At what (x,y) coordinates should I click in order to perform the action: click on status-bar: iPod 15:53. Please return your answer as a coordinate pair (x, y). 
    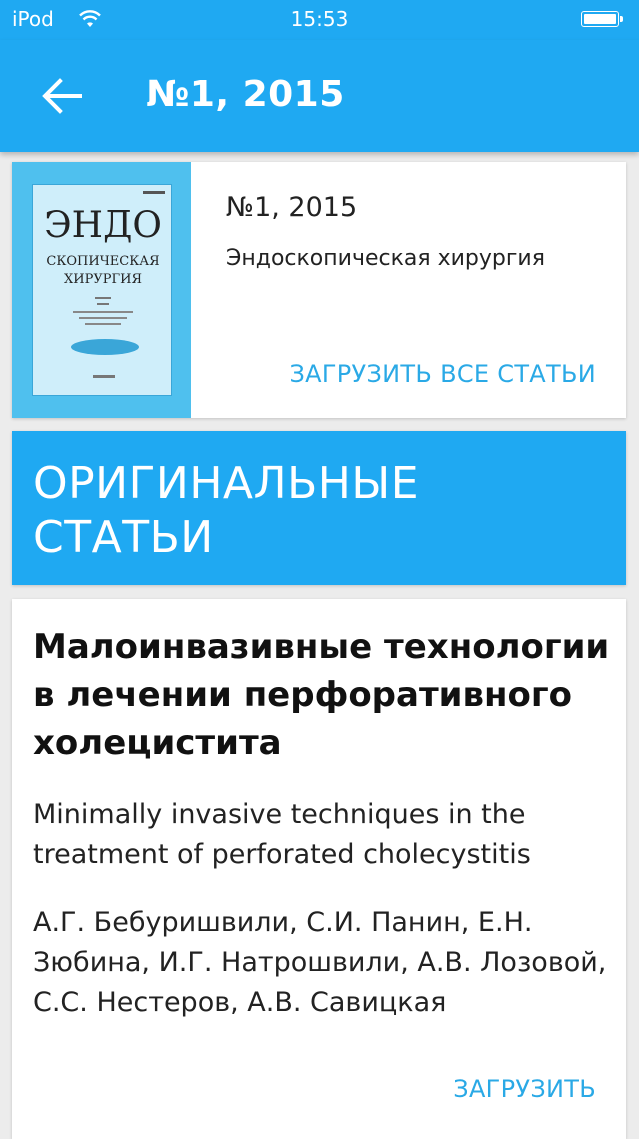
    Looking at the image, I should click on (319, 20).